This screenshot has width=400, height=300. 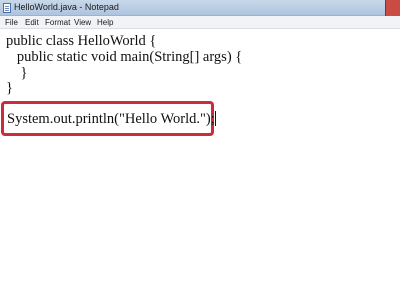 I want to click on window-title: HelloWorld.java - Notepad, so click(x=66, y=7).